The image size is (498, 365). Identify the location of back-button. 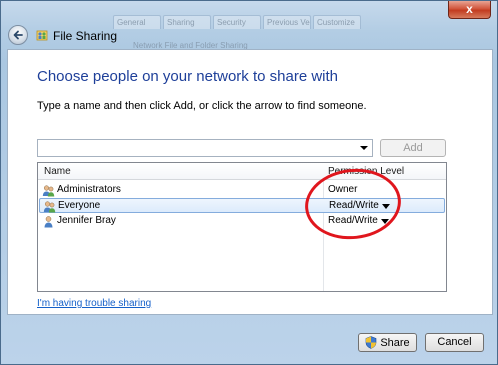
(18, 35).